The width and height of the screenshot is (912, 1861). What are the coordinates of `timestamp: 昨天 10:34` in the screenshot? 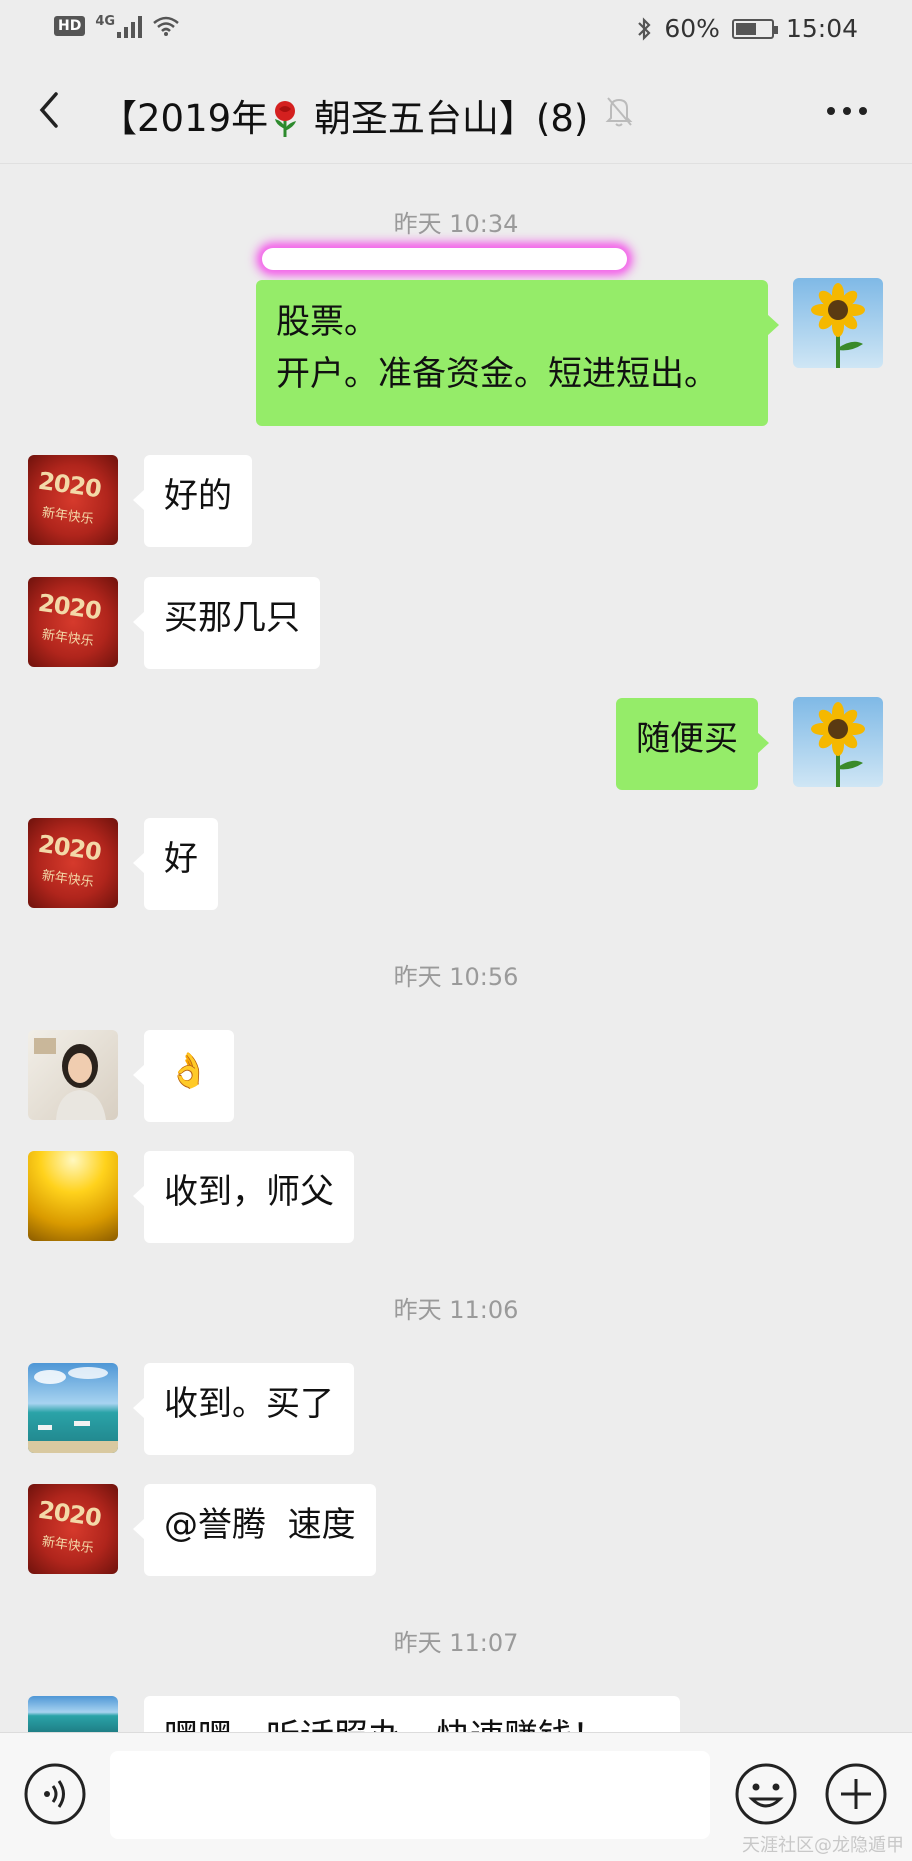 It's located at (456, 224).